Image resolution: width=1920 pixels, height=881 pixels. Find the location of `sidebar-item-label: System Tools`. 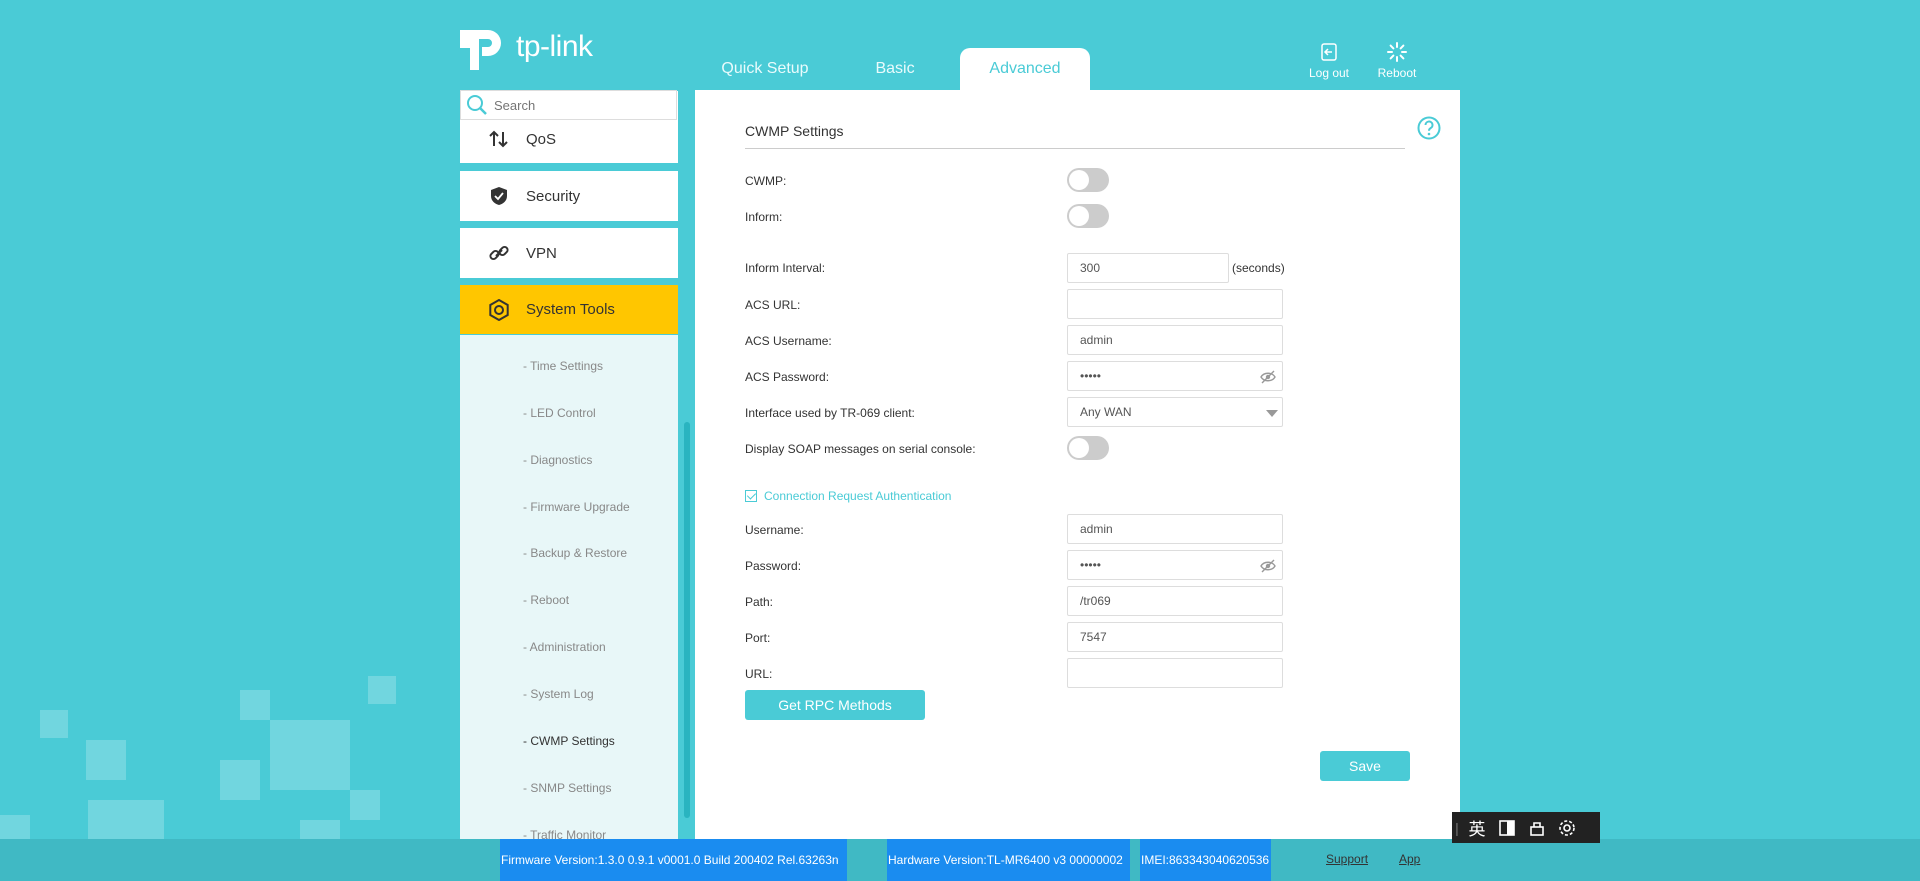

sidebar-item-label: System Tools is located at coordinates (570, 309).